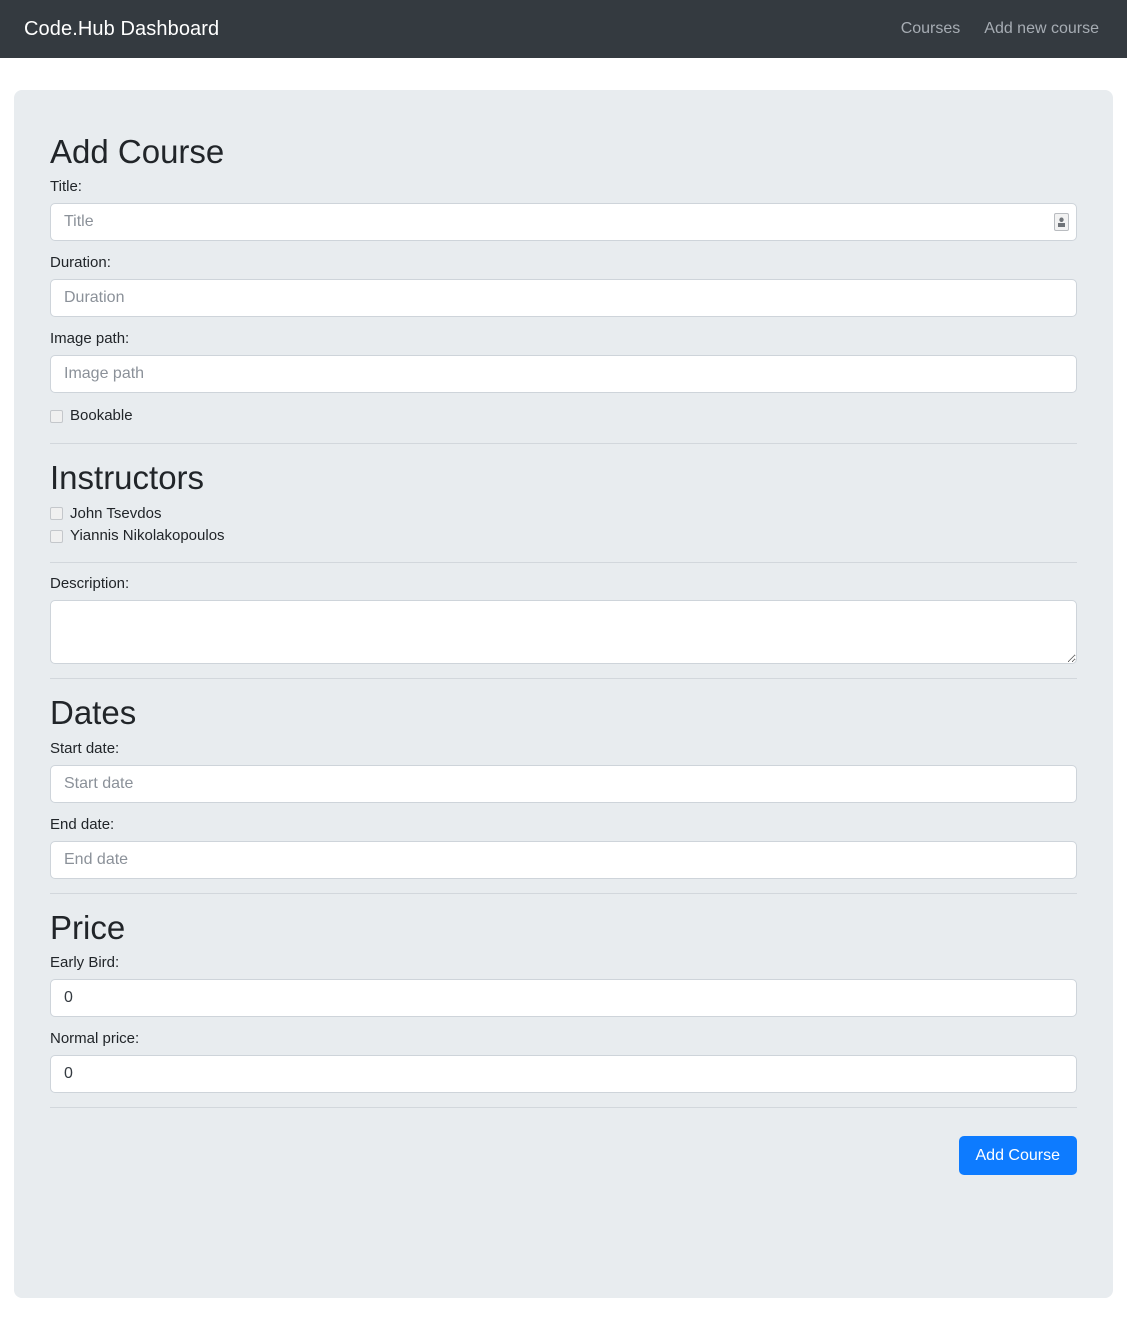 The width and height of the screenshot is (1127, 1341). I want to click on divider-after-dates, so click(563, 893).